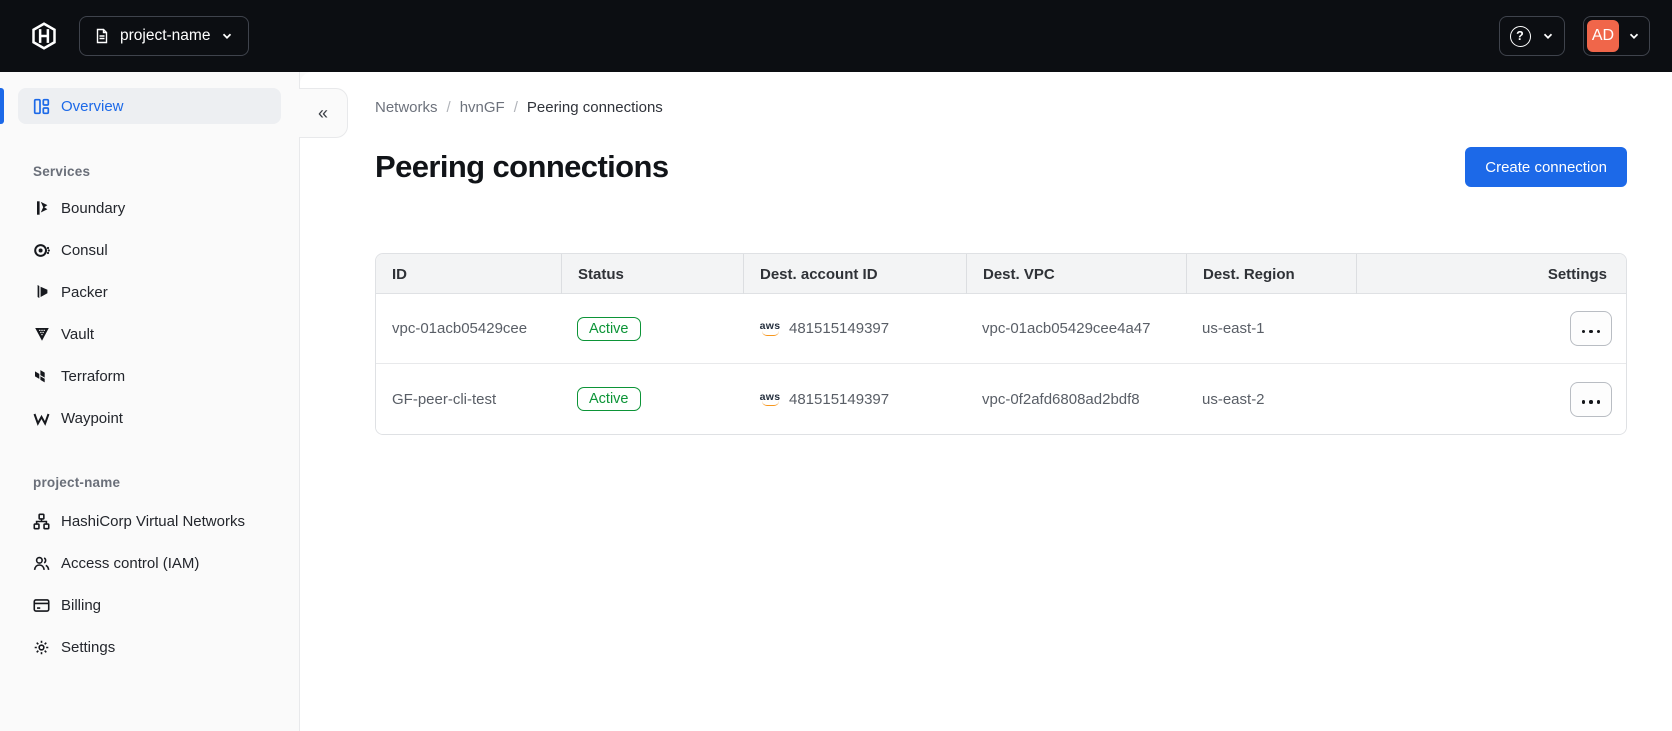 The width and height of the screenshot is (1672, 731). Describe the element at coordinates (93, 376) in the screenshot. I see `sidebar-item-label: Terraform` at that location.